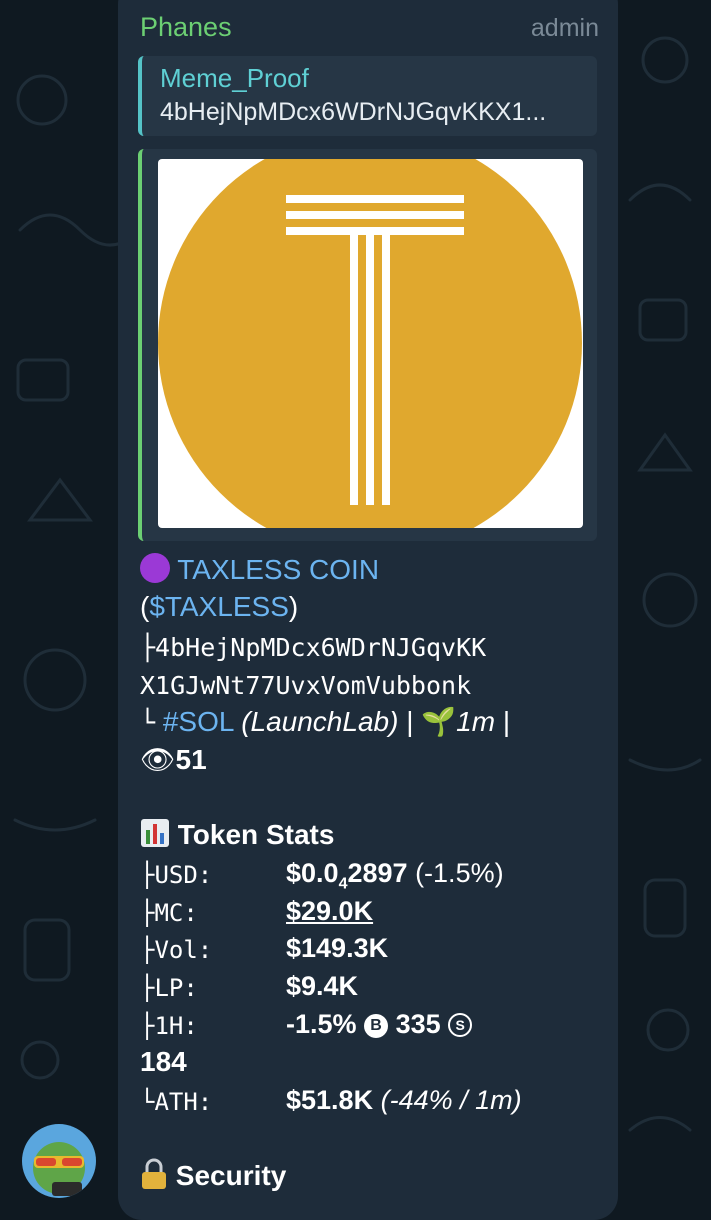  I want to click on lock-icon, so click(154, 1173).